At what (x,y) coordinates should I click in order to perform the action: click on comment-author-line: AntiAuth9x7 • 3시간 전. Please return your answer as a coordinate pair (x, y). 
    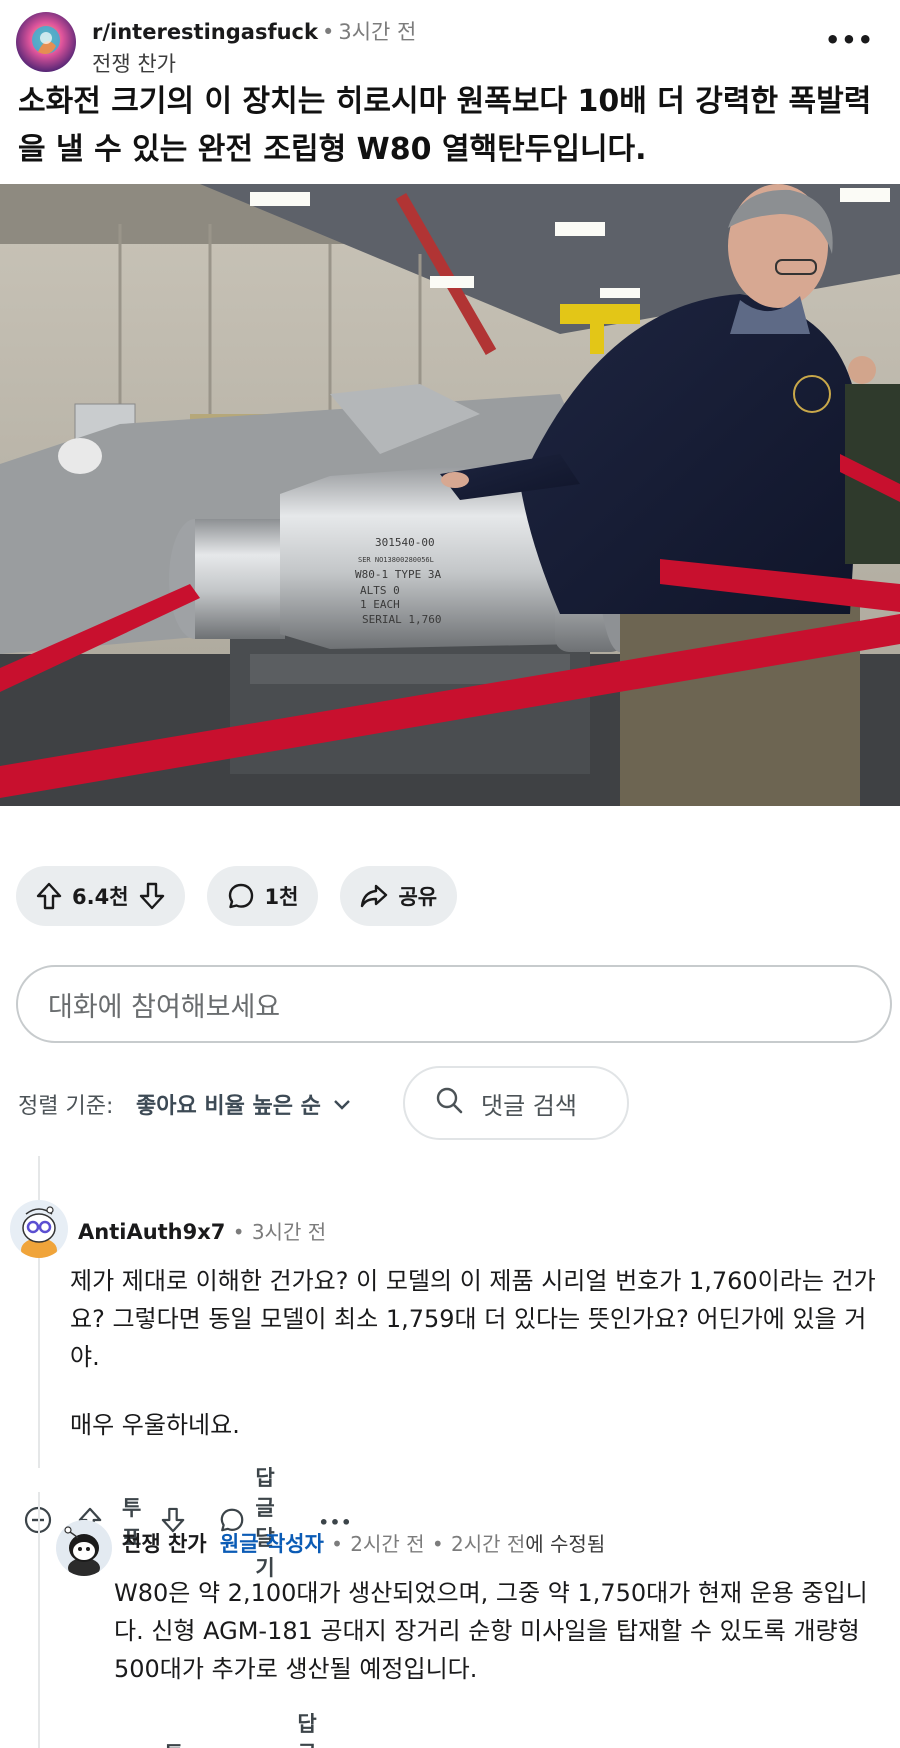
    Looking at the image, I should click on (202, 1230).